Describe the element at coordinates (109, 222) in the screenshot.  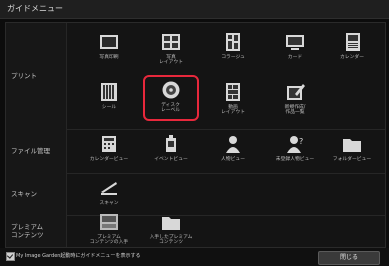
I see `premium-get-icon` at that location.